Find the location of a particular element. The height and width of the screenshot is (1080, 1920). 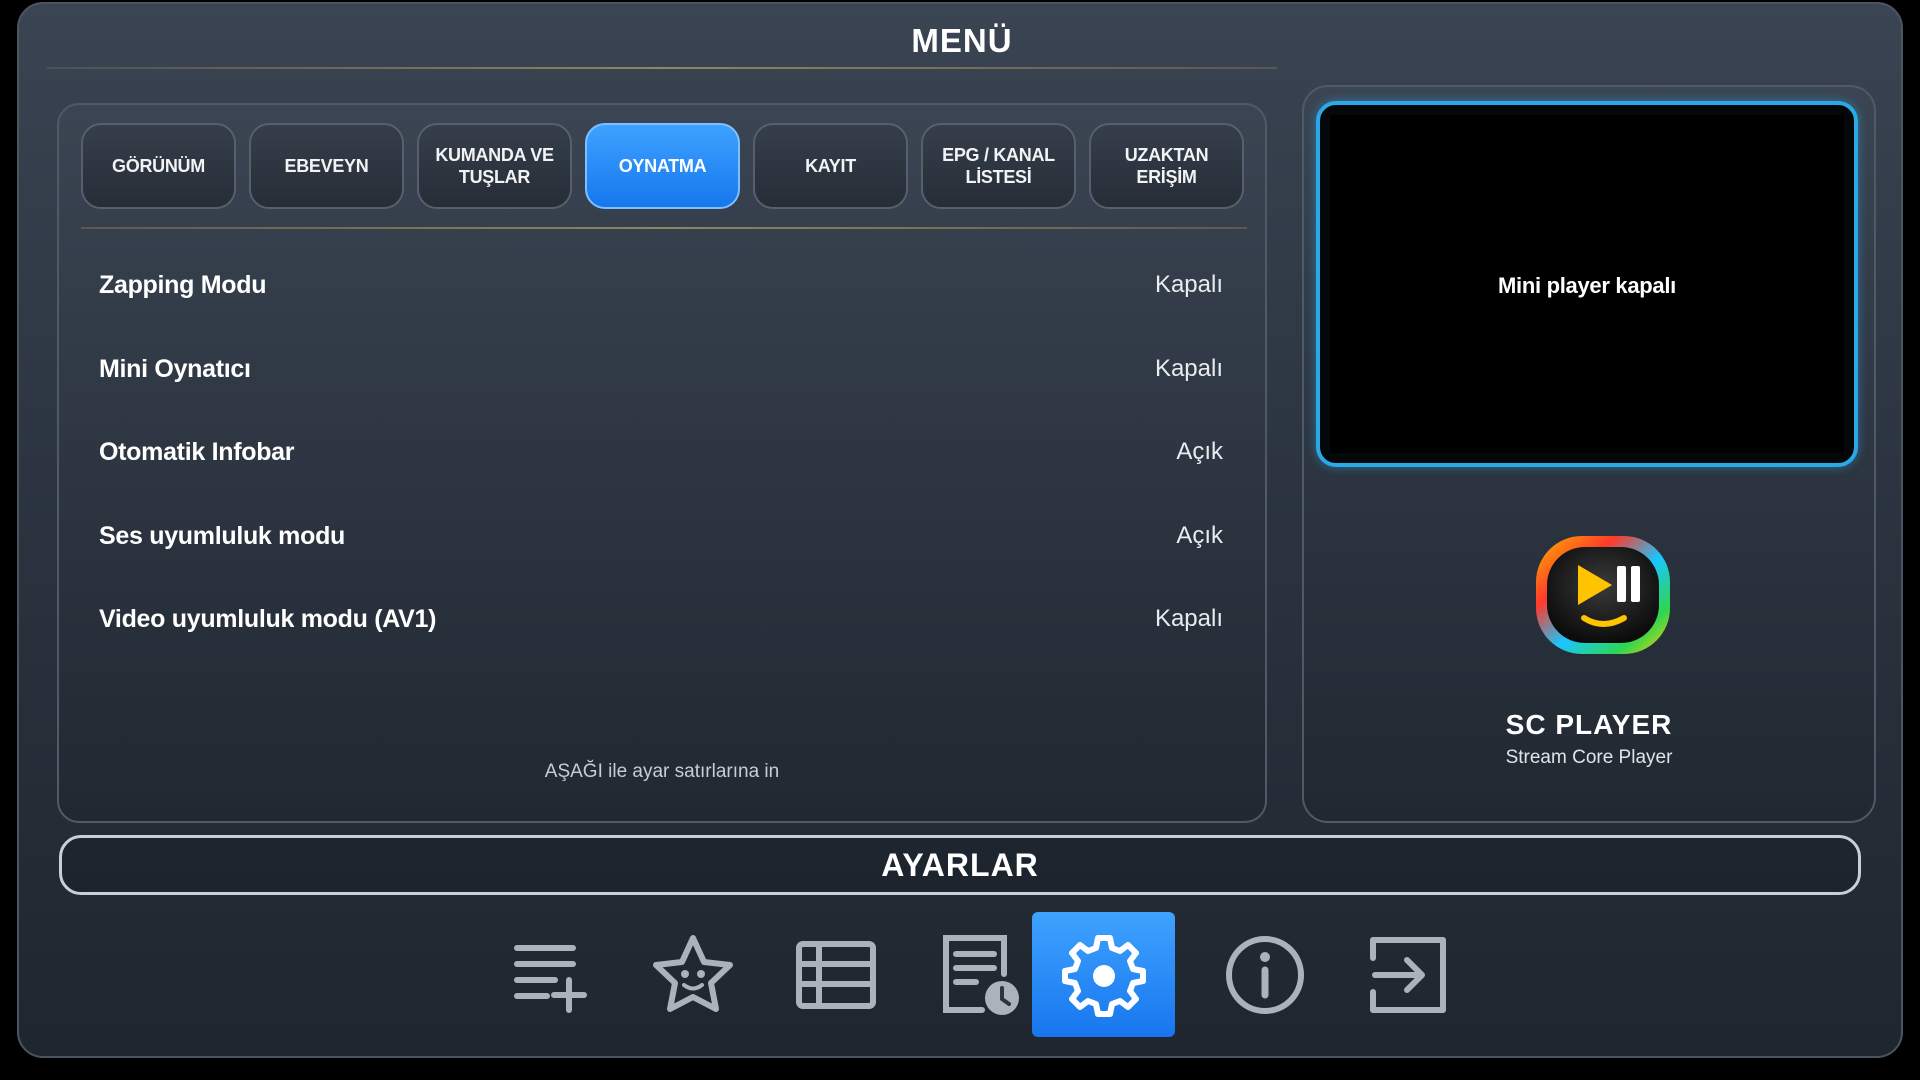

tab-oynatma: OYNATMA is located at coordinates (662, 166).